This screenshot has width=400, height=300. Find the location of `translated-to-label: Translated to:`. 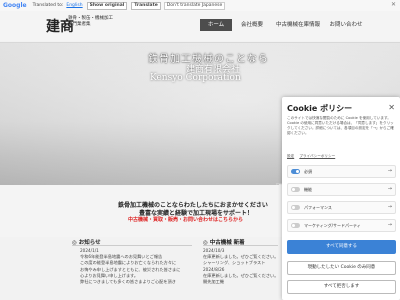

translated-to-label: Translated to: is located at coordinates (48, 5).